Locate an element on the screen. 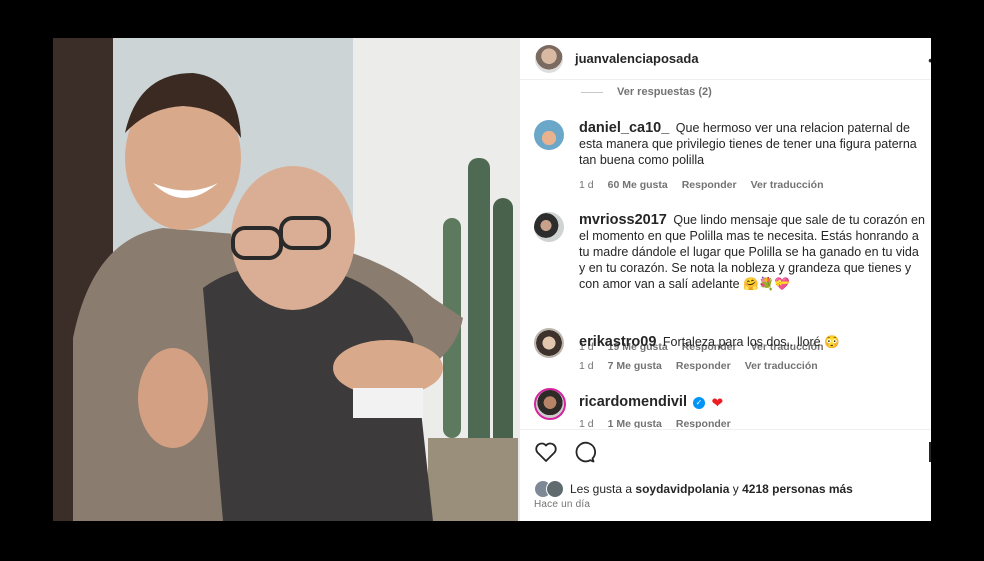 Image resolution: width=984 pixels, height=561 pixels. author-avatar is located at coordinates (549, 58).